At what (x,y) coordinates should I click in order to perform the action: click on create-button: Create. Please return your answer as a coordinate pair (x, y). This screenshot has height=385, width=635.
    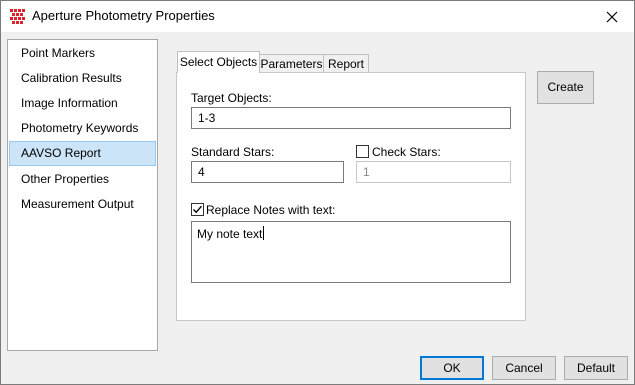
    Looking at the image, I should click on (565, 87).